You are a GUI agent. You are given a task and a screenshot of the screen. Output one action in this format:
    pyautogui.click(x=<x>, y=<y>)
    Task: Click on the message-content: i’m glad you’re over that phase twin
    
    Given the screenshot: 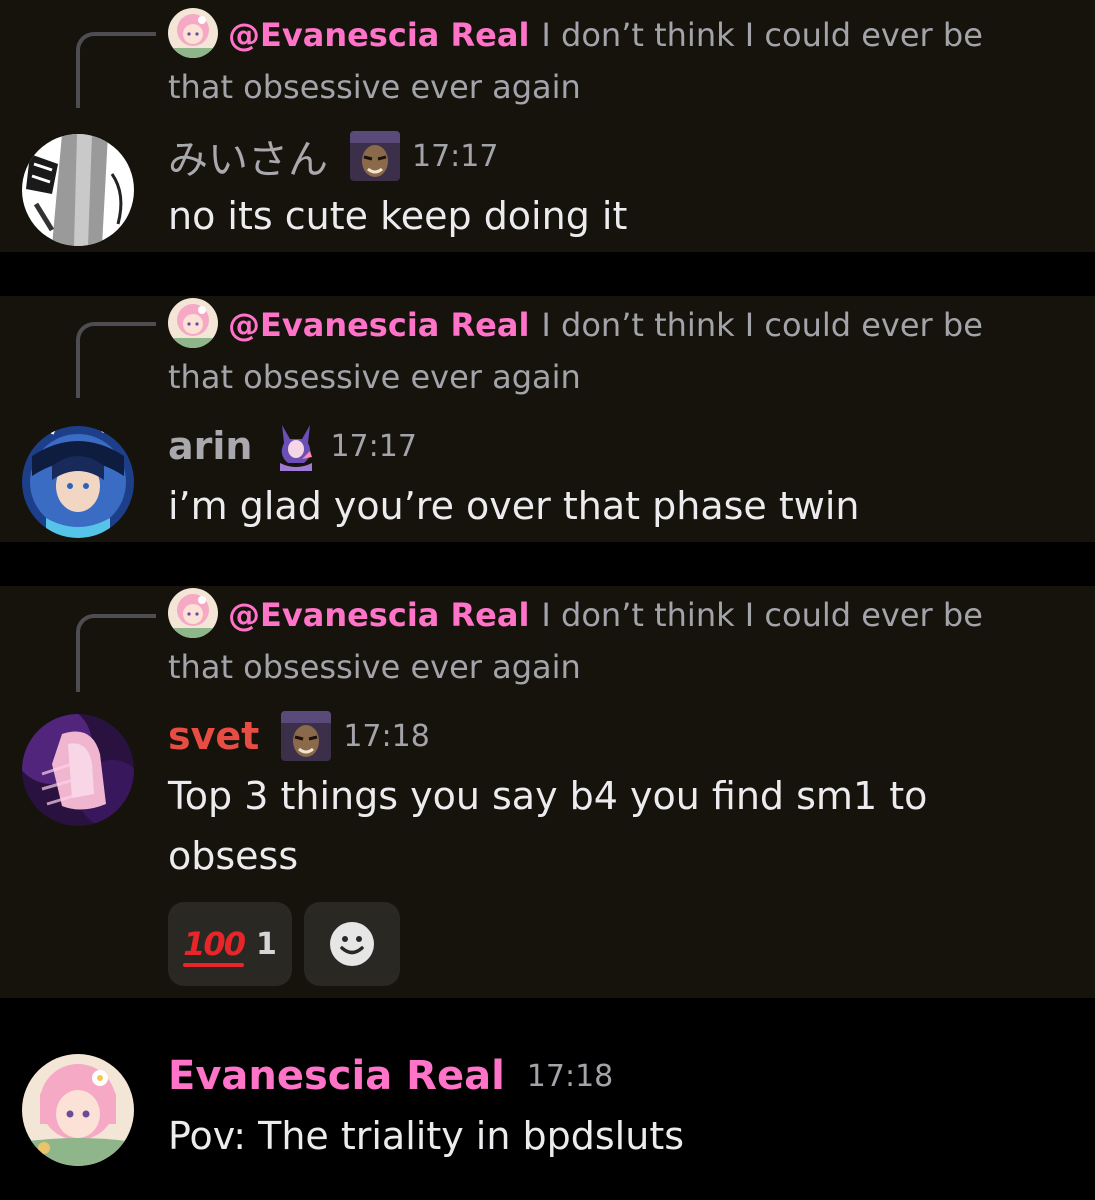 What is the action you would take?
    pyautogui.click(x=514, y=506)
    